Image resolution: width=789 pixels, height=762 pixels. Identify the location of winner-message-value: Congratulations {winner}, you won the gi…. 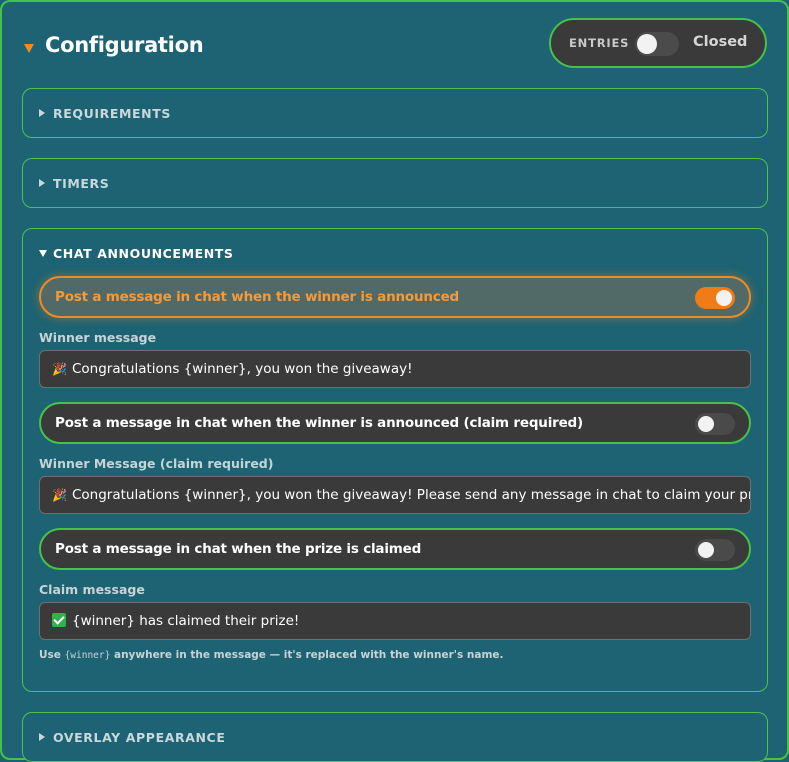
(242, 369).